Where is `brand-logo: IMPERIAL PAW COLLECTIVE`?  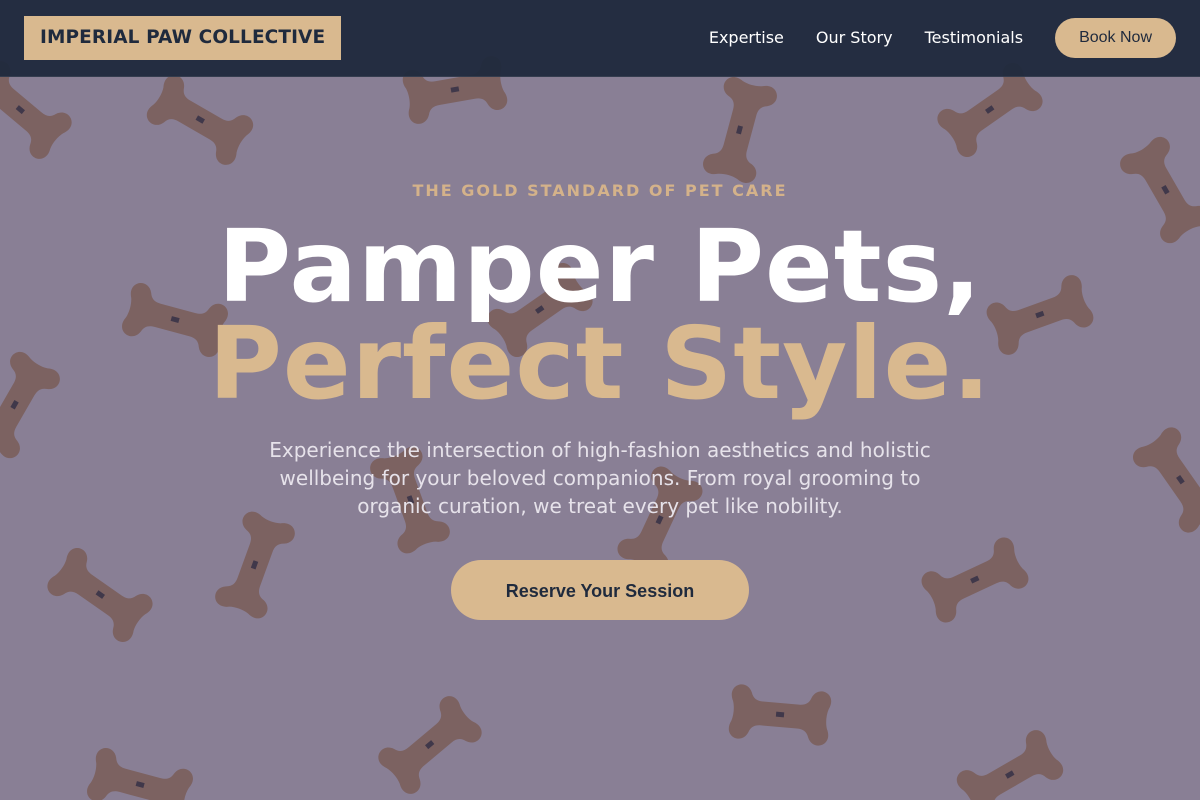
brand-logo: IMPERIAL PAW COLLECTIVE is located at coordinates (183, 38).